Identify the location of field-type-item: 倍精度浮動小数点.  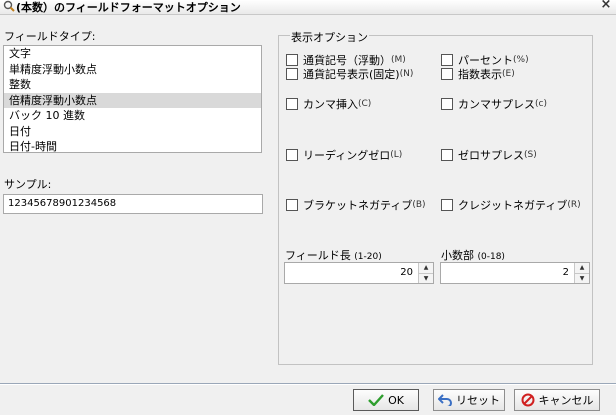
(132, 100).